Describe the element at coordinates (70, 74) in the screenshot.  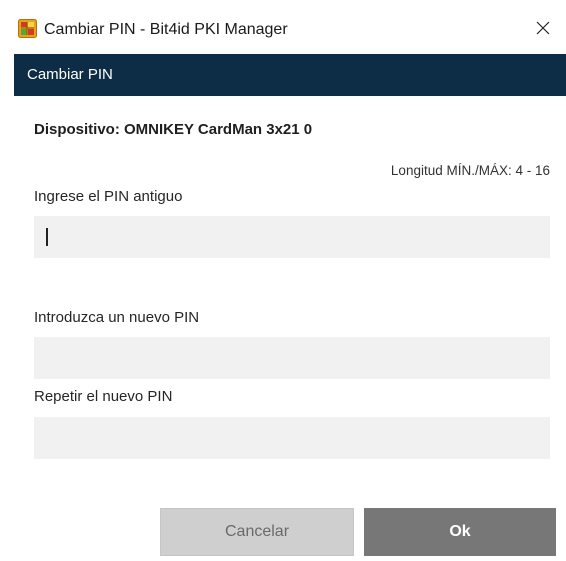
I see `dialog-title: Cambiar PIN` at that location.